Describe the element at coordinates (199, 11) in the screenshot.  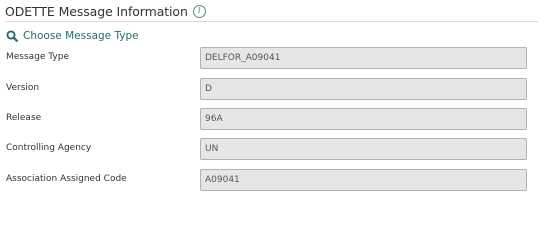
I see `info-icon: i` at that location.